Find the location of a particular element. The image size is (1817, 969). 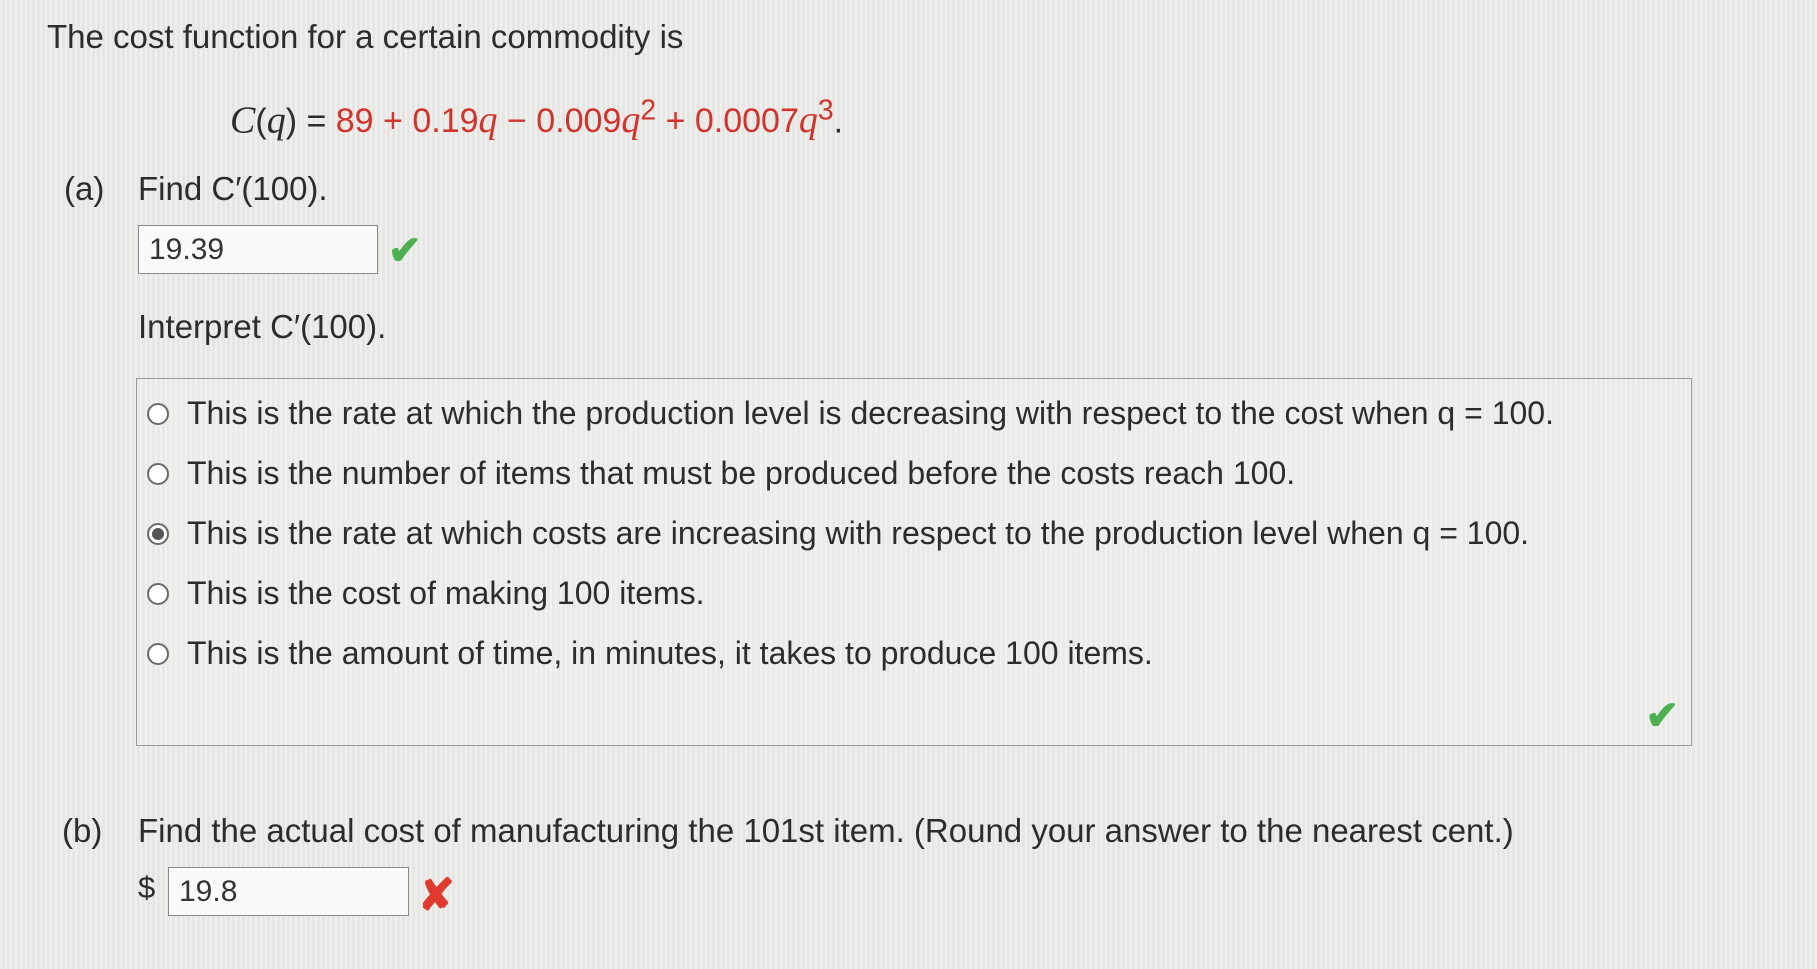

radio-button-selected is located at coordinates (158, 533).